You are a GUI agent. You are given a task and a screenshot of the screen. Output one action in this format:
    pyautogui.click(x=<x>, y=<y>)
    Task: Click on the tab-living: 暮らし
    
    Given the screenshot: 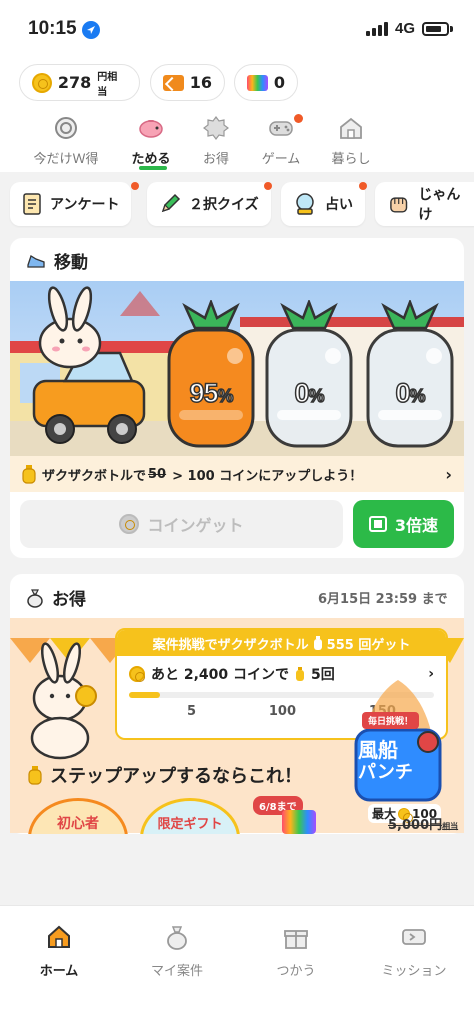 What is the action you would take?
    pyautogui.click(x=351, y=141)
    